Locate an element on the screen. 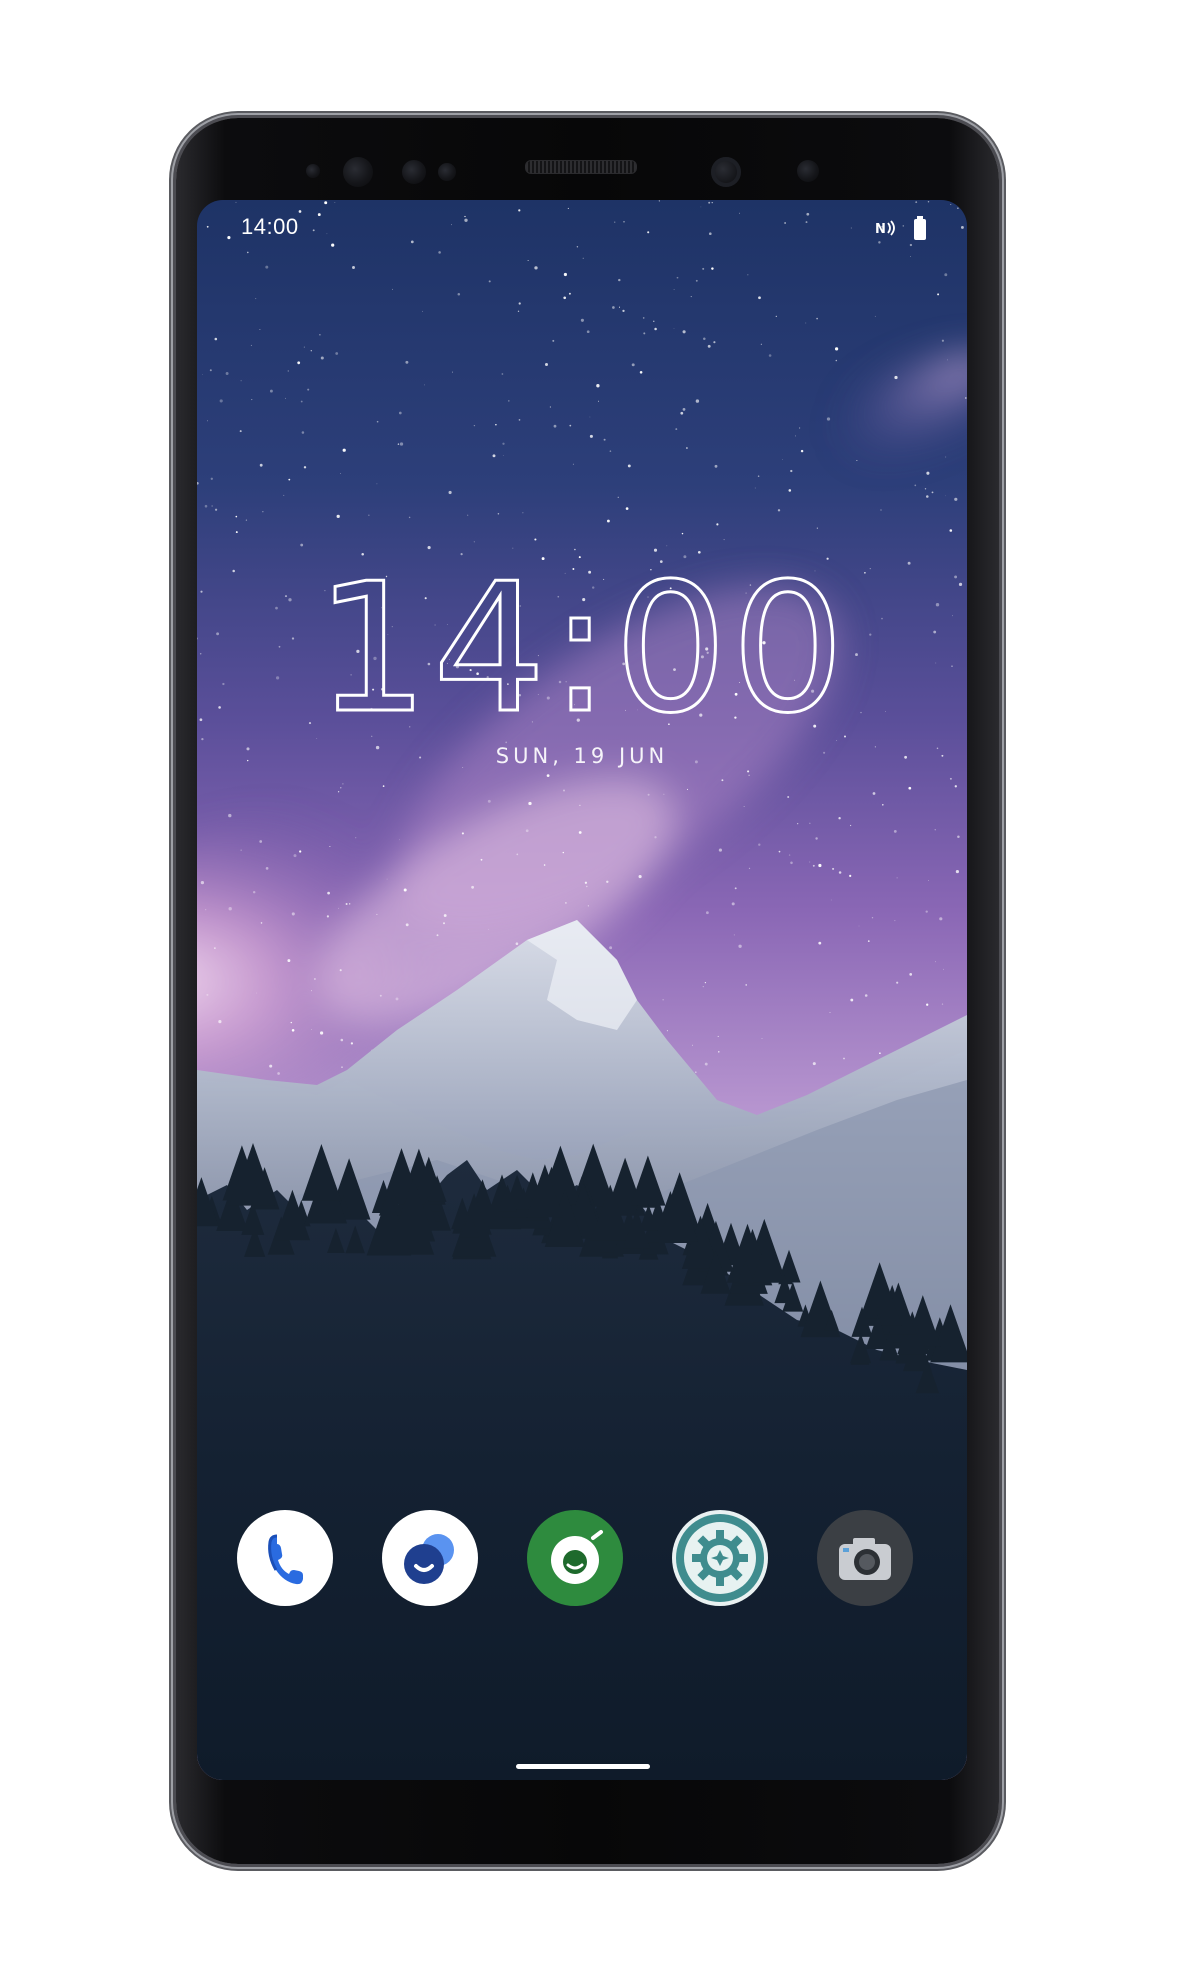 This screenshot has width=1177, height=1984. status-bar-time: 14:00 is located at coordinates (270, 226).